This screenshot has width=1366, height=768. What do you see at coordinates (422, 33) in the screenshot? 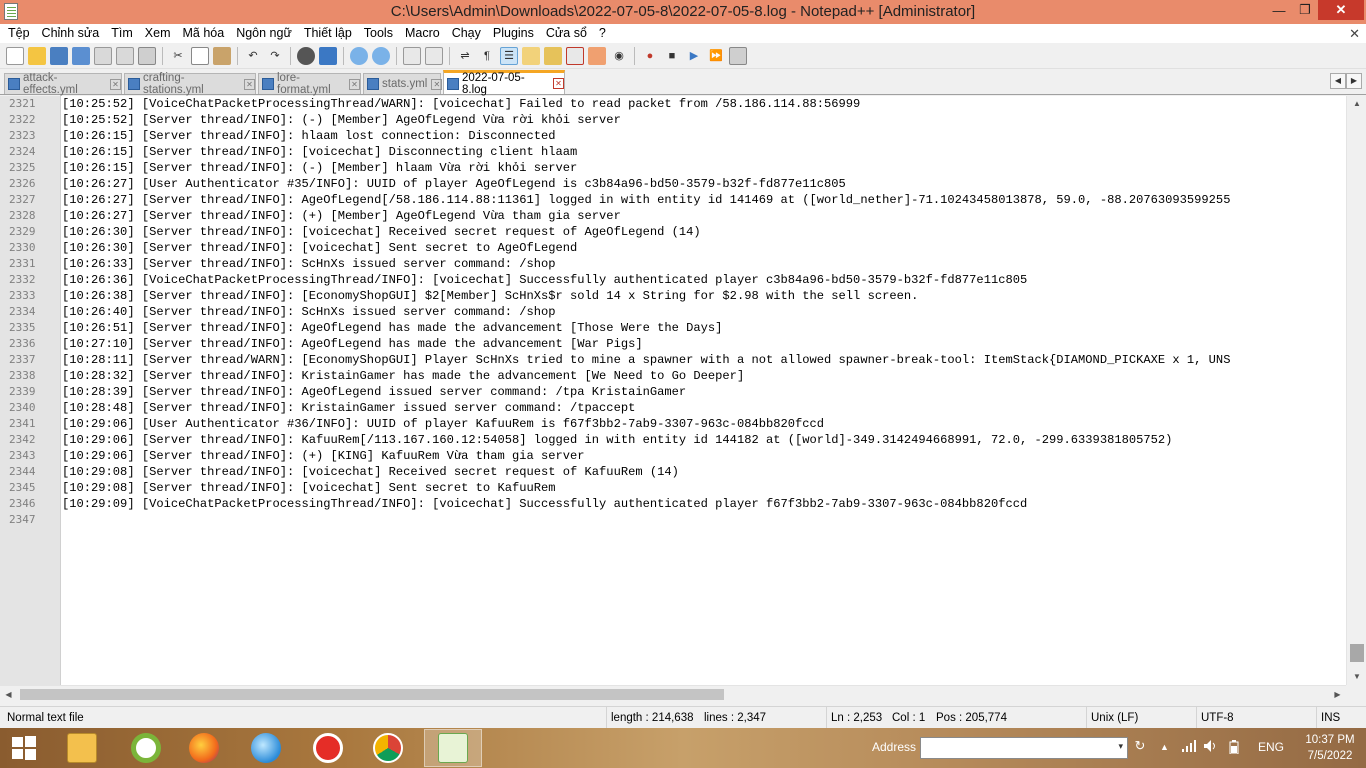
I see `menu-macro: Macro` at bounding box center [422, 33].